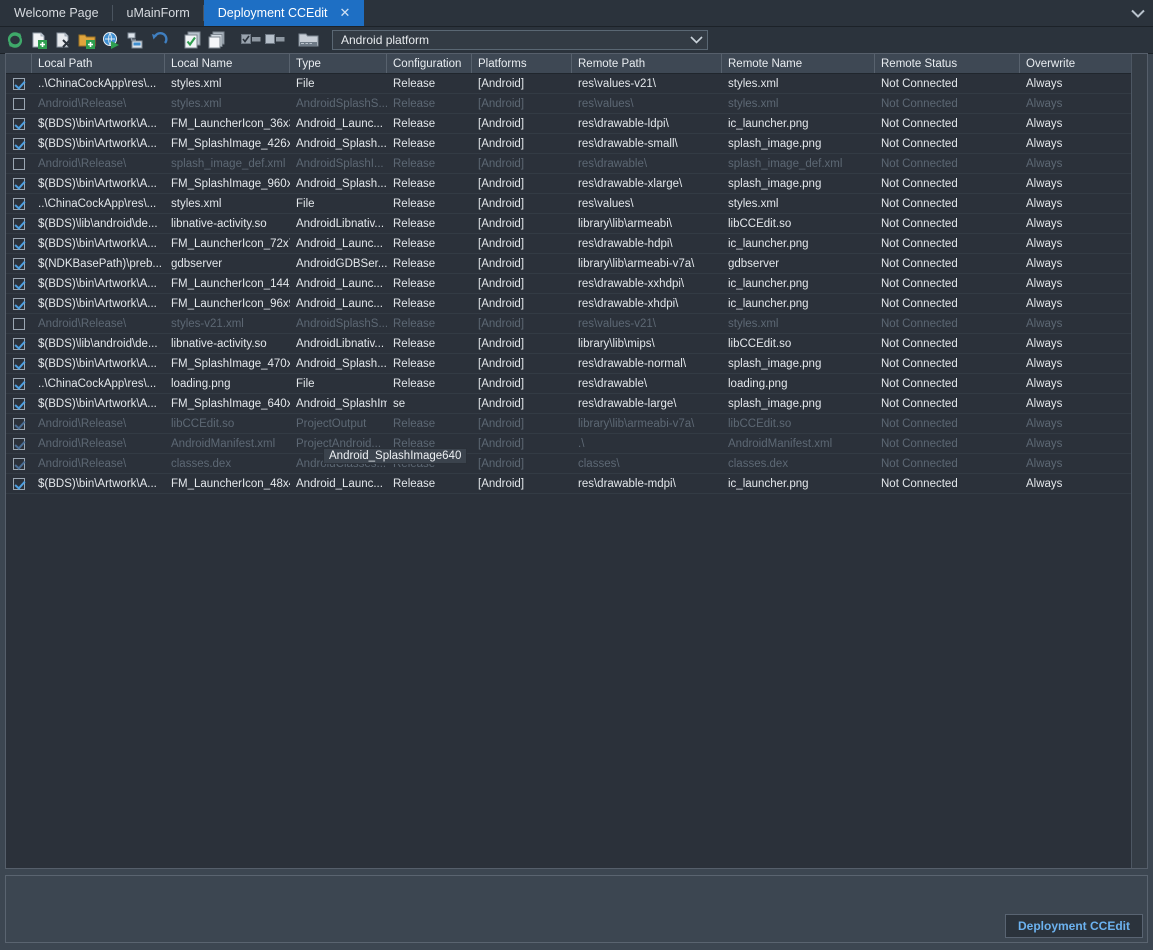 The width and height of the screenshot is (1153, 950). I want to click on column-header-configuration: Configuration, so click(429, 63).